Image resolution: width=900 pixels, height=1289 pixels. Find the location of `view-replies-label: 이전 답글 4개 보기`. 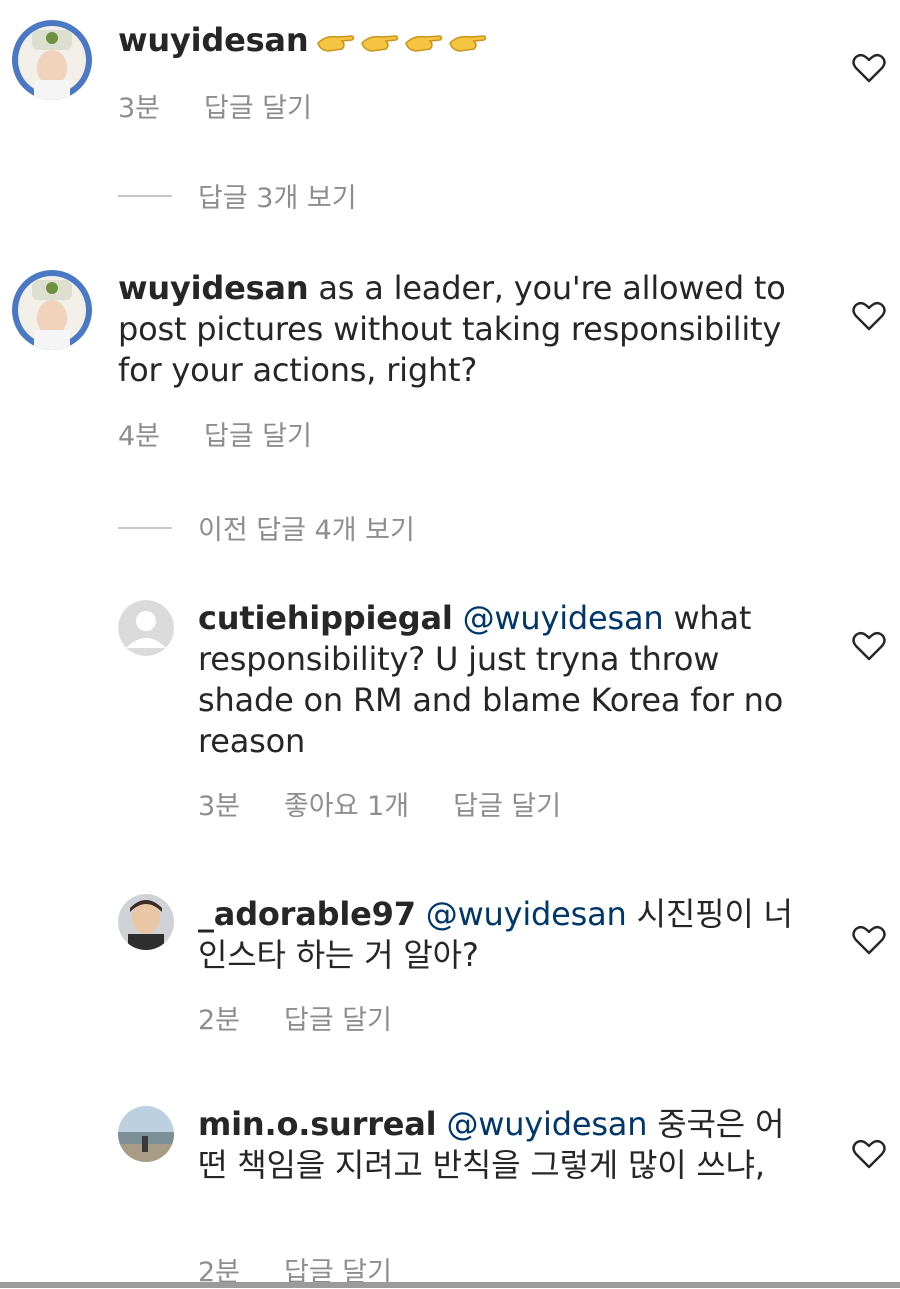

view-replies-label: 이전 답글 4개 보기 is located at coordinates (306, 530).